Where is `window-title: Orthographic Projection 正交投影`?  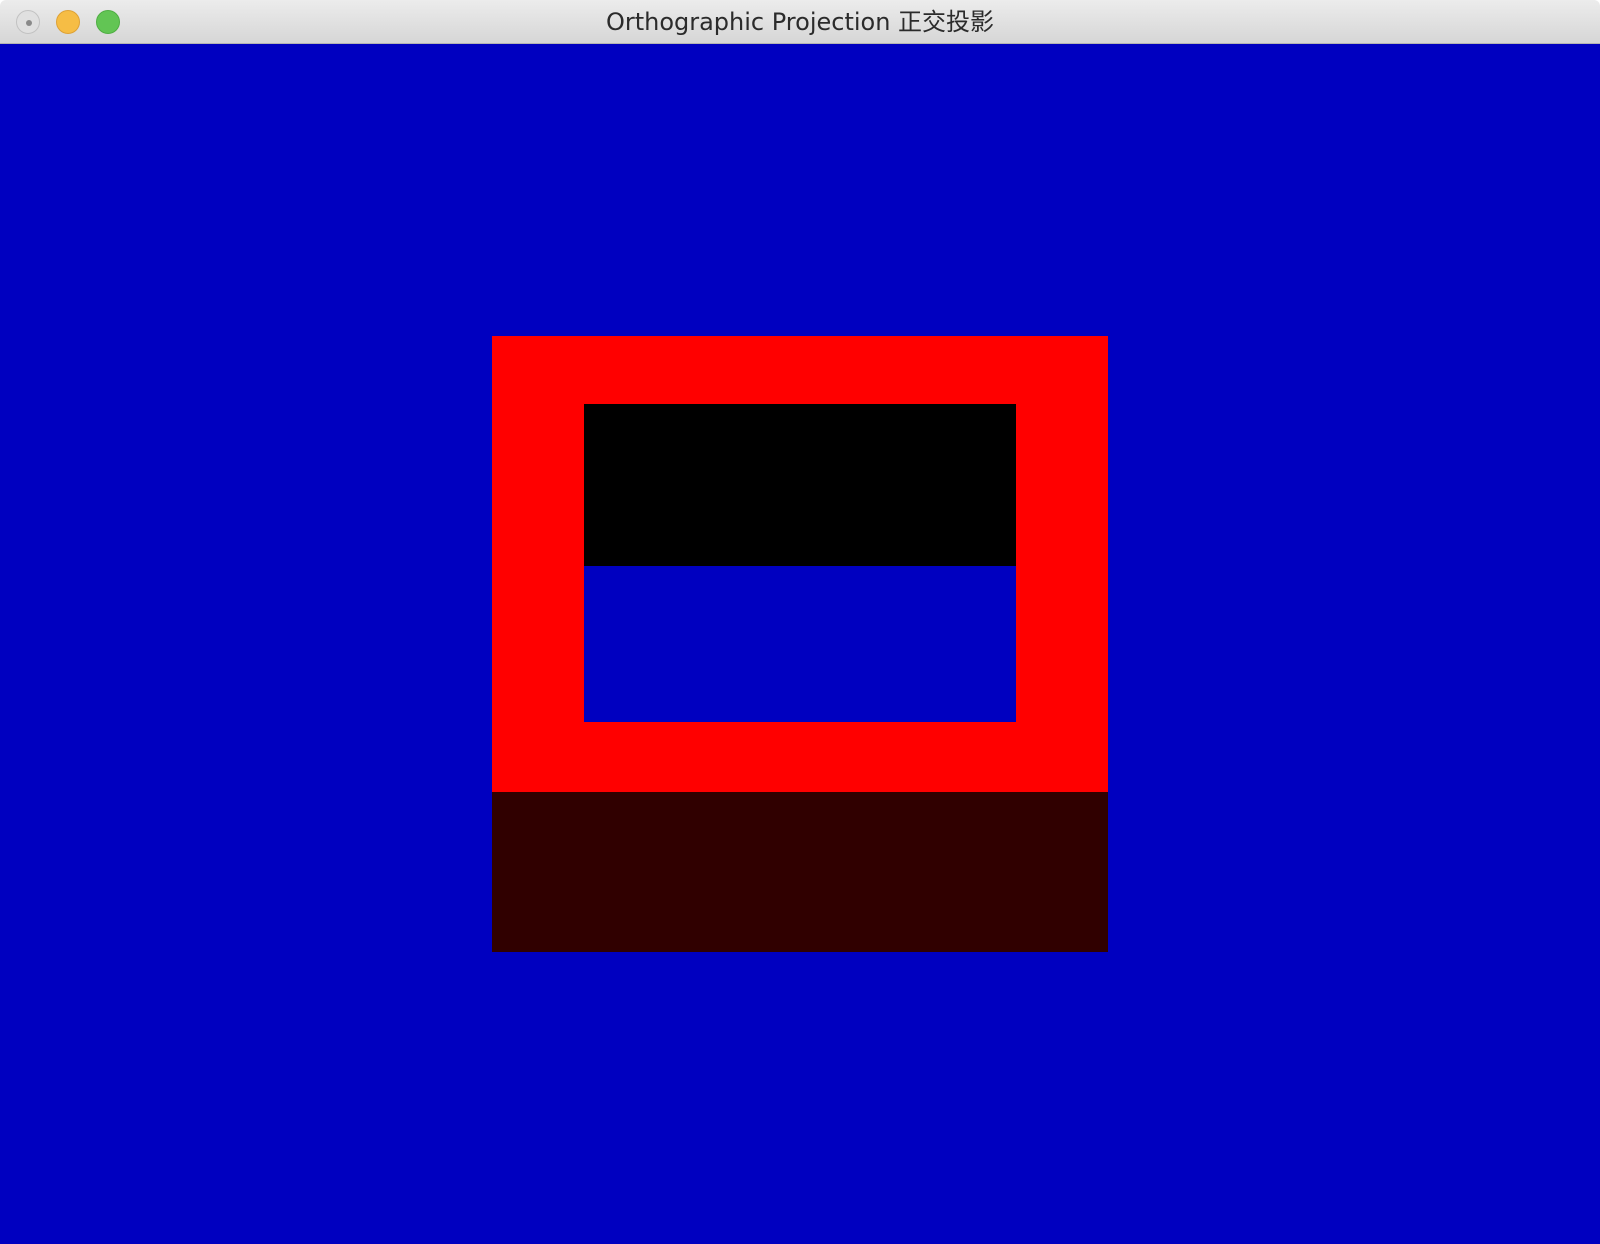
window-title: Orthographic Projection 正交投影 is located at coordinates (800, 22).